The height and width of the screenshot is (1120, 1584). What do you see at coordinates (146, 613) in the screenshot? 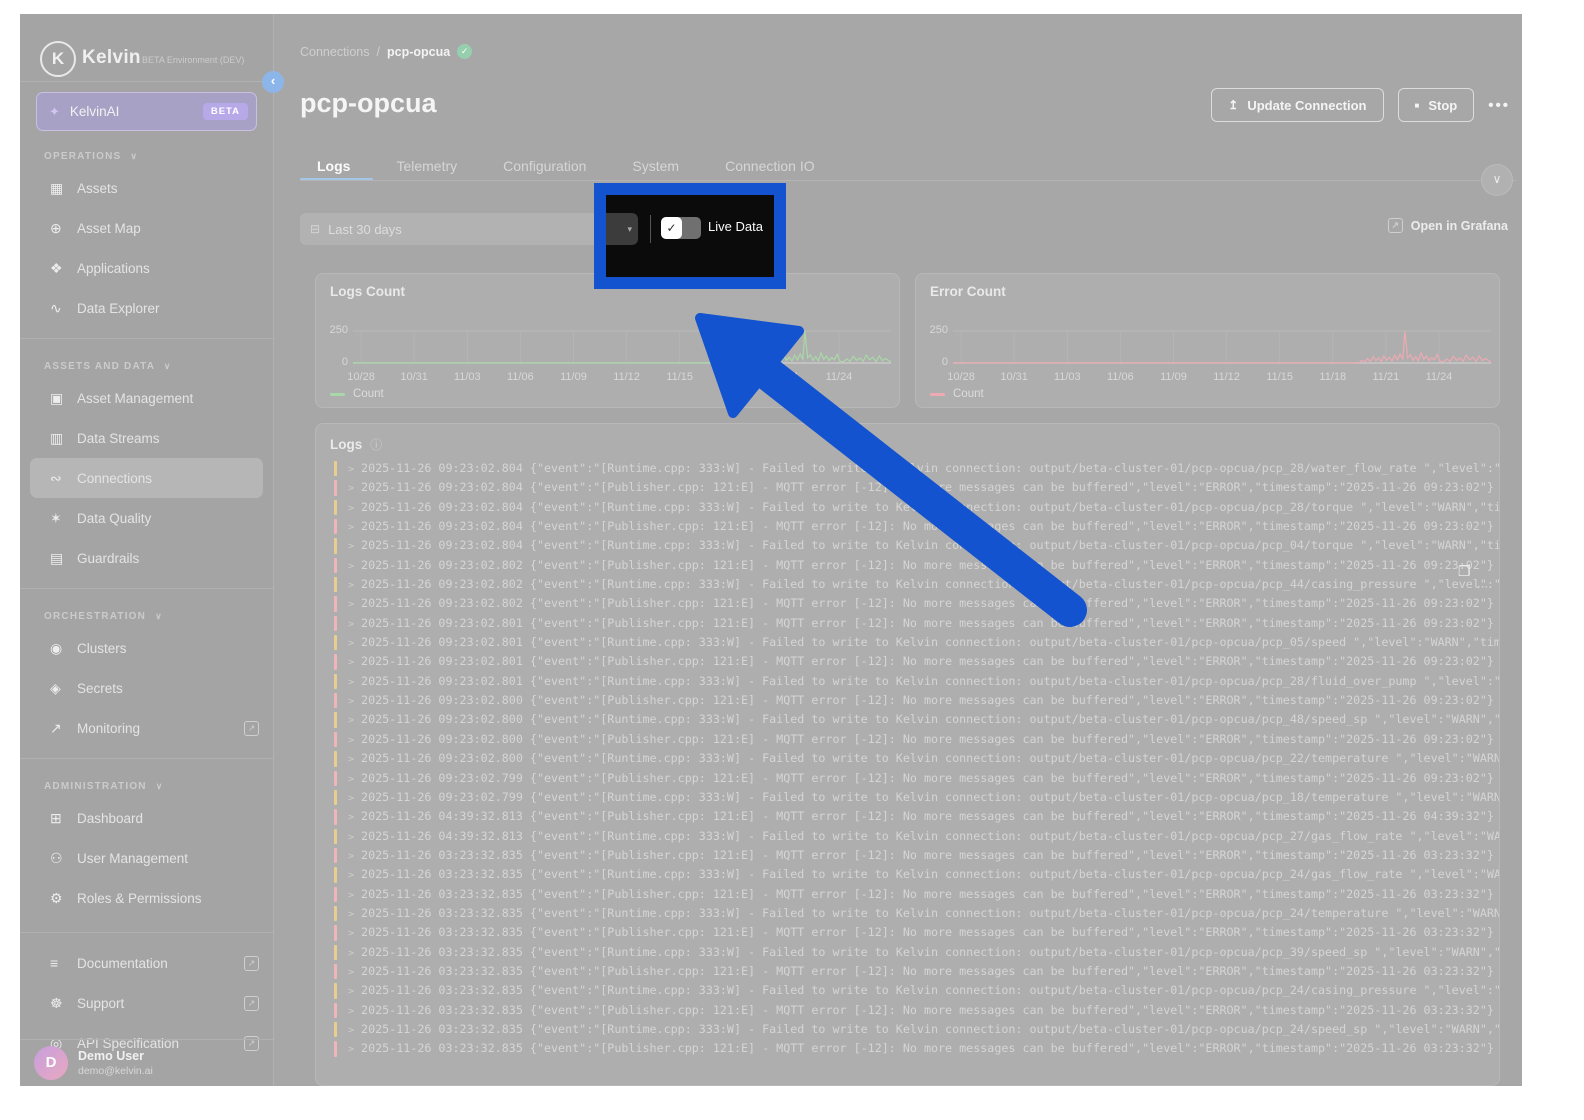
I see `section-orchestration: ORCHESTRATION ∨` at bounding box center [146, 613].